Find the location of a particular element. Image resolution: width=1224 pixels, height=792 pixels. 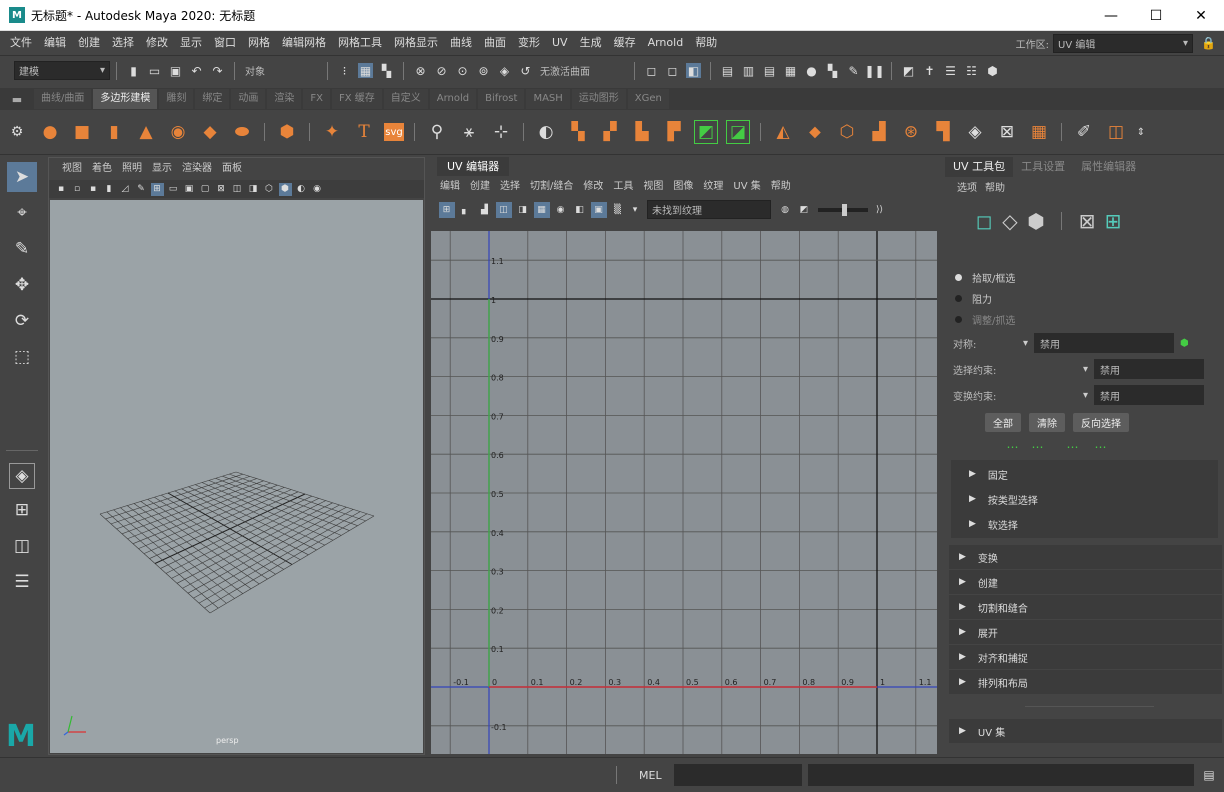

gate-mask-icon: ▢ is located at coordinates (205, 189).